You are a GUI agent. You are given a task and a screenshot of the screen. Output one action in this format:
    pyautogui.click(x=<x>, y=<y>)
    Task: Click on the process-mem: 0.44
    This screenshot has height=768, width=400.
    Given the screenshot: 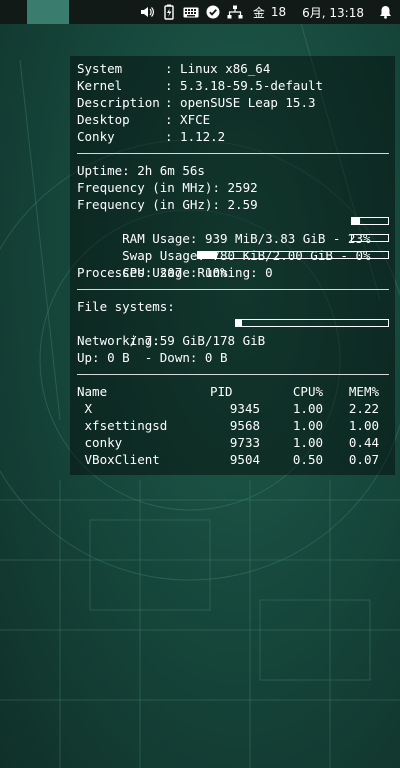 What is the action you would take?
    pyautogui.click(x=363, y=442)
    